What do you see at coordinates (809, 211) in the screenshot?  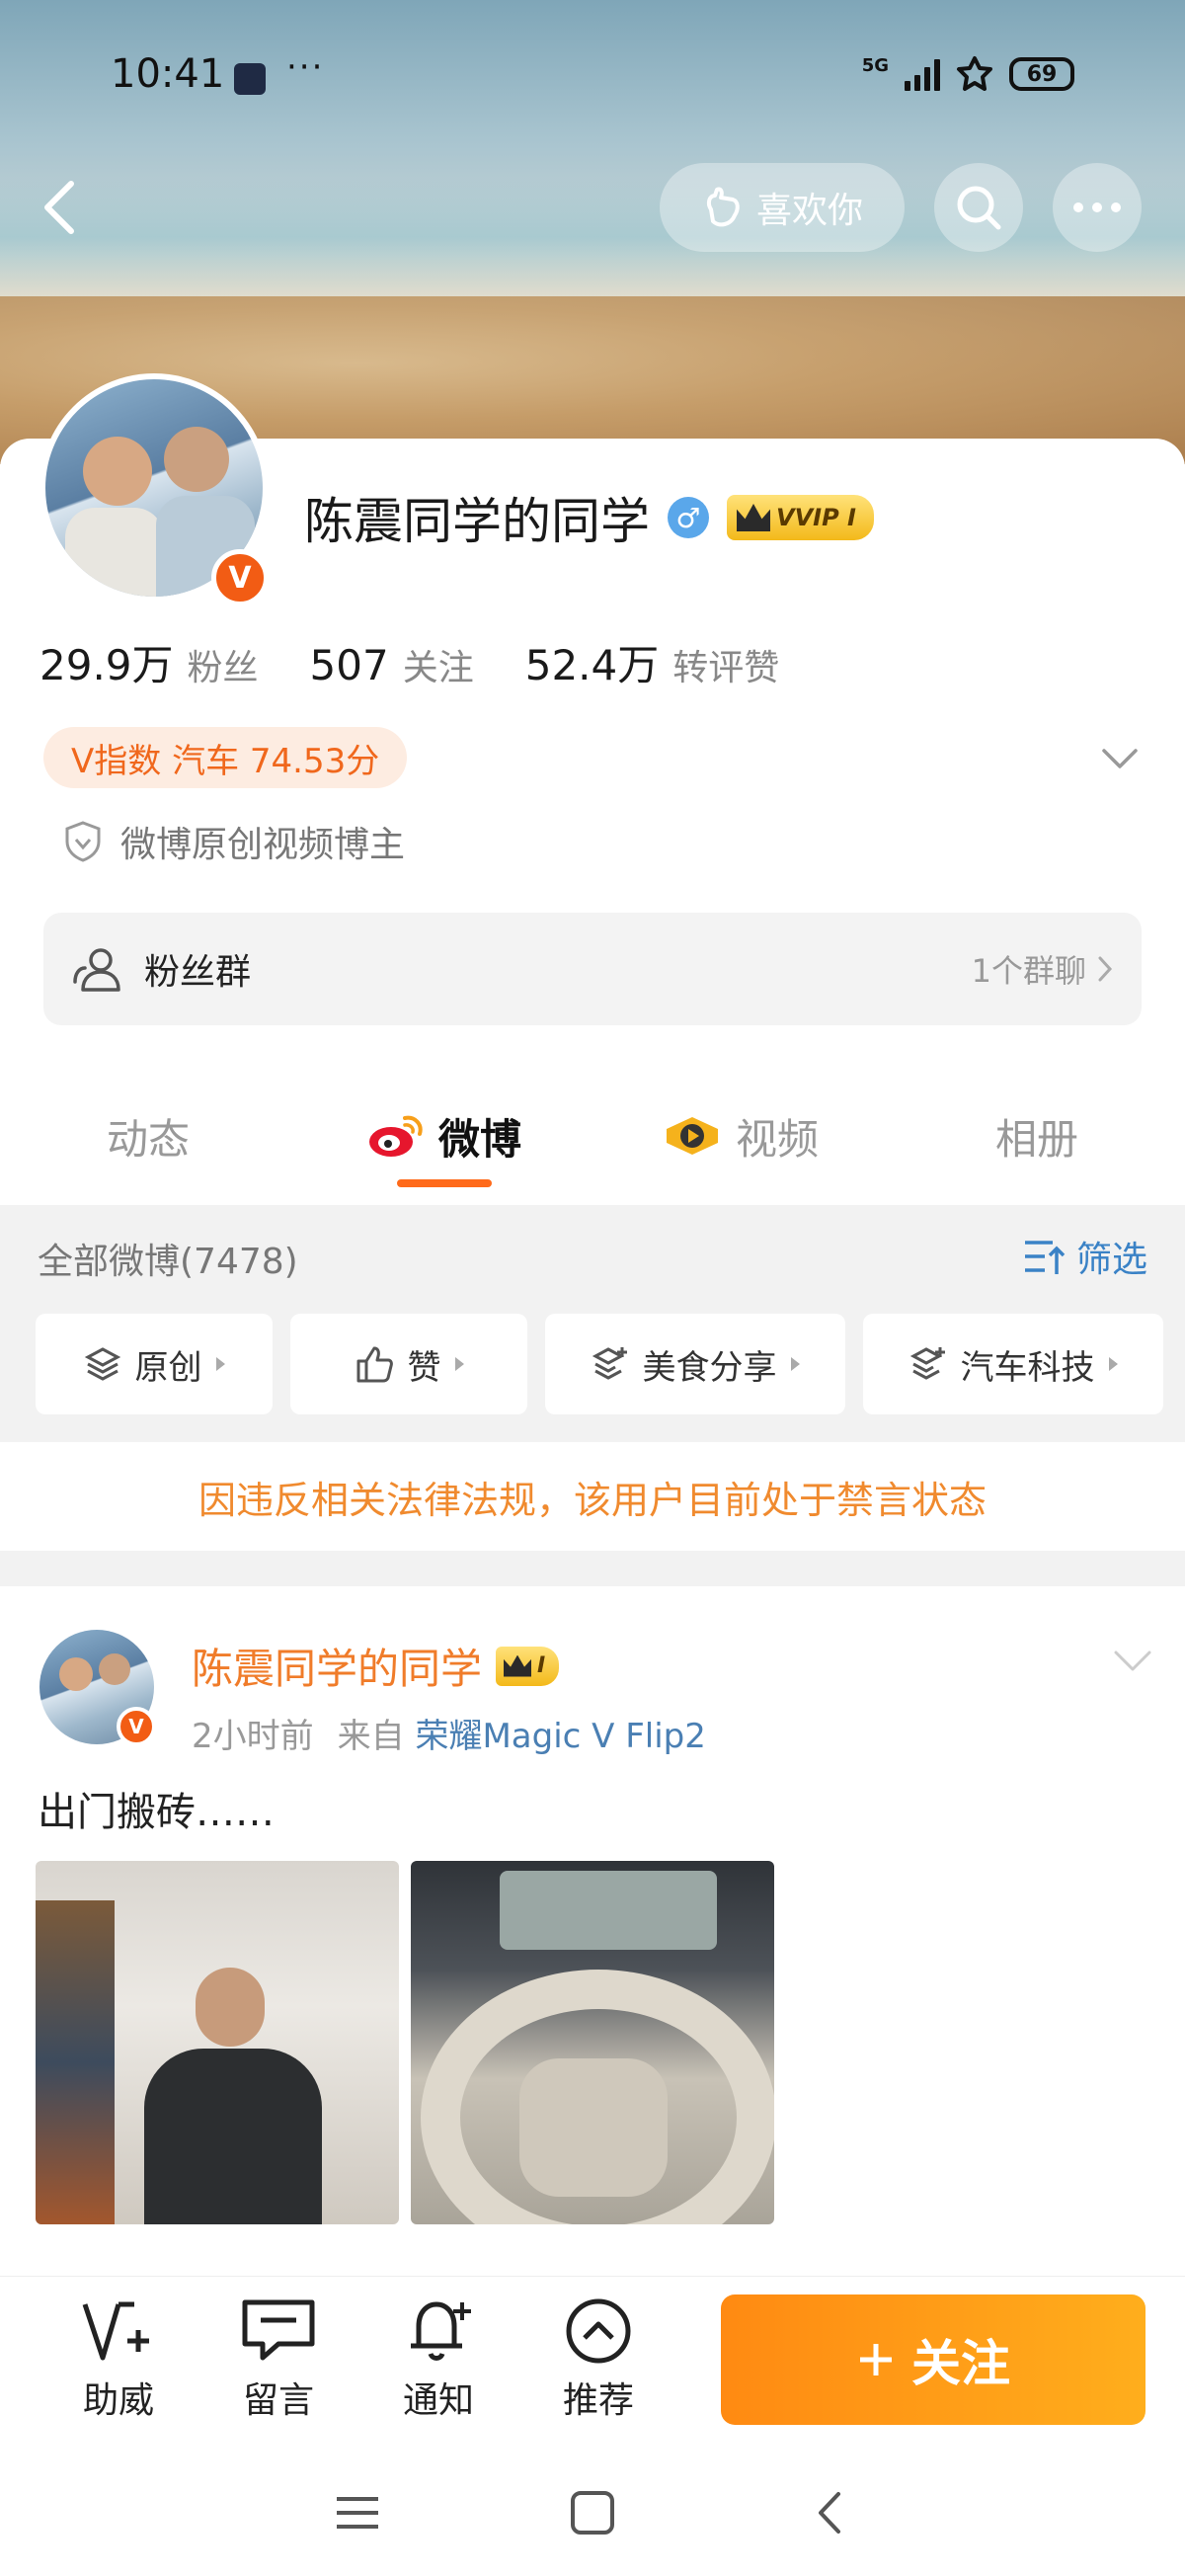 I see `like-you-label: 喜欢你` at bounding box center [809, 211].